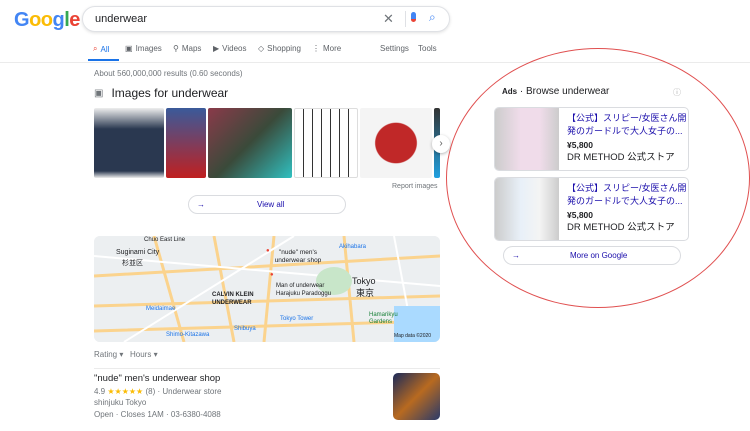  Describe the element at coordinates (316, 48) in the screenshot. I see `dots-icon: ⋮` at that location.